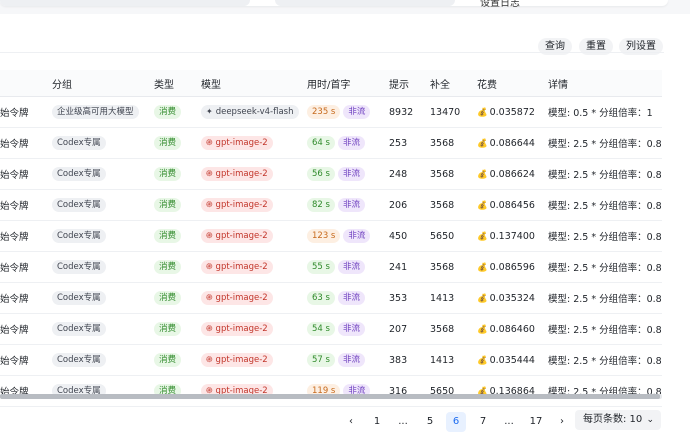  I want to click on page-button-5: 5, so click(430, 422).